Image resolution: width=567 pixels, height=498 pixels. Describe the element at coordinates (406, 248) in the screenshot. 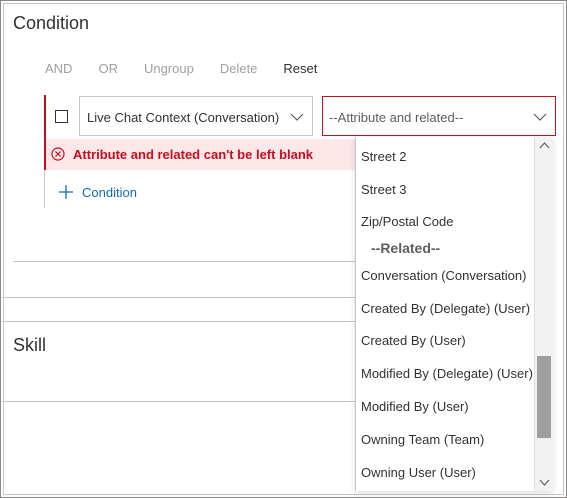

I see `dropdown-group-header-related: --Related--` at that location.